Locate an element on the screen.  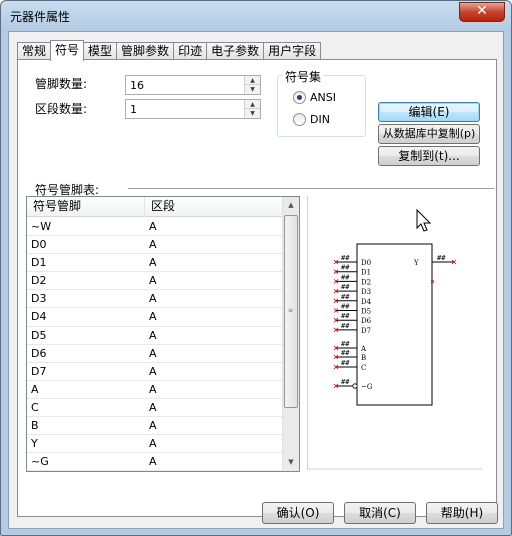
tab-pin-parameters: 管脚参数 is located at coordinates (145, 51).